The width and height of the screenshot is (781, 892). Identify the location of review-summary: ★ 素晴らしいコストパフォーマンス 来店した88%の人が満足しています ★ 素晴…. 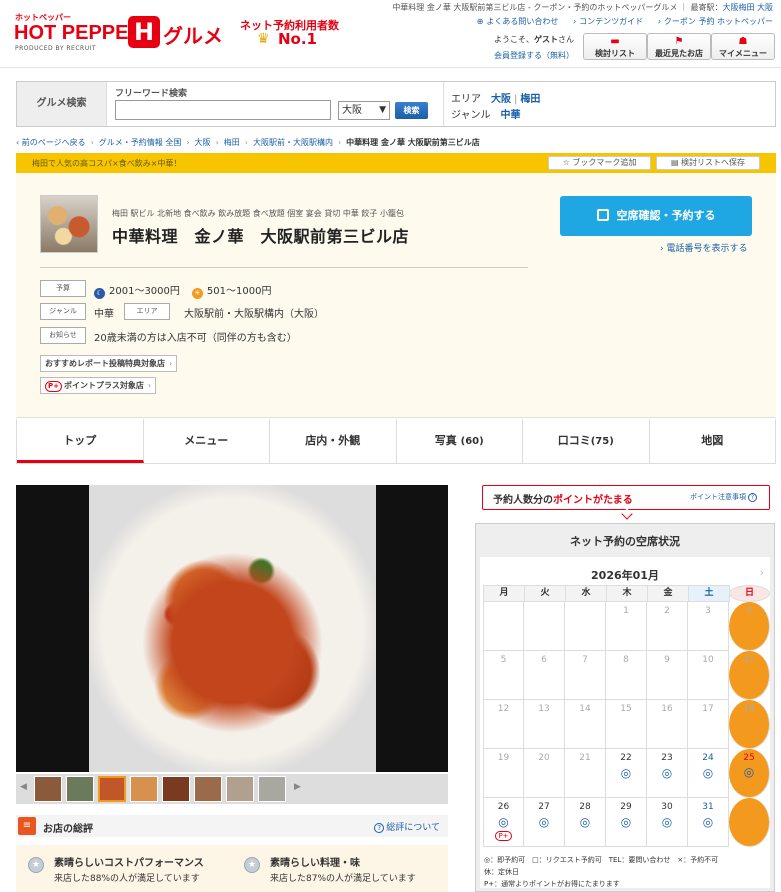
(232, 868).